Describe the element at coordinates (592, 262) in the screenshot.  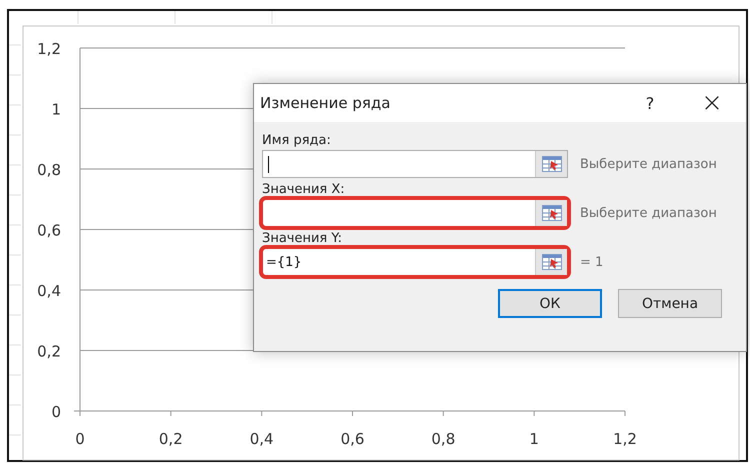
I see `range-hint: = 1` at that location.